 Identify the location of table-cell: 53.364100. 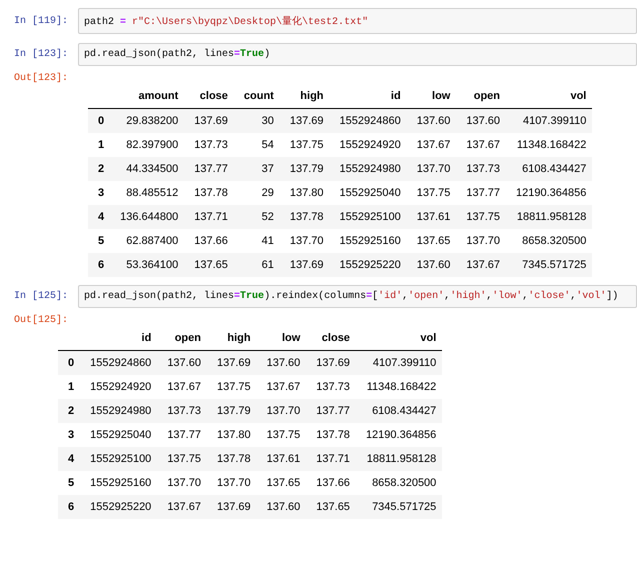
(152, 265).